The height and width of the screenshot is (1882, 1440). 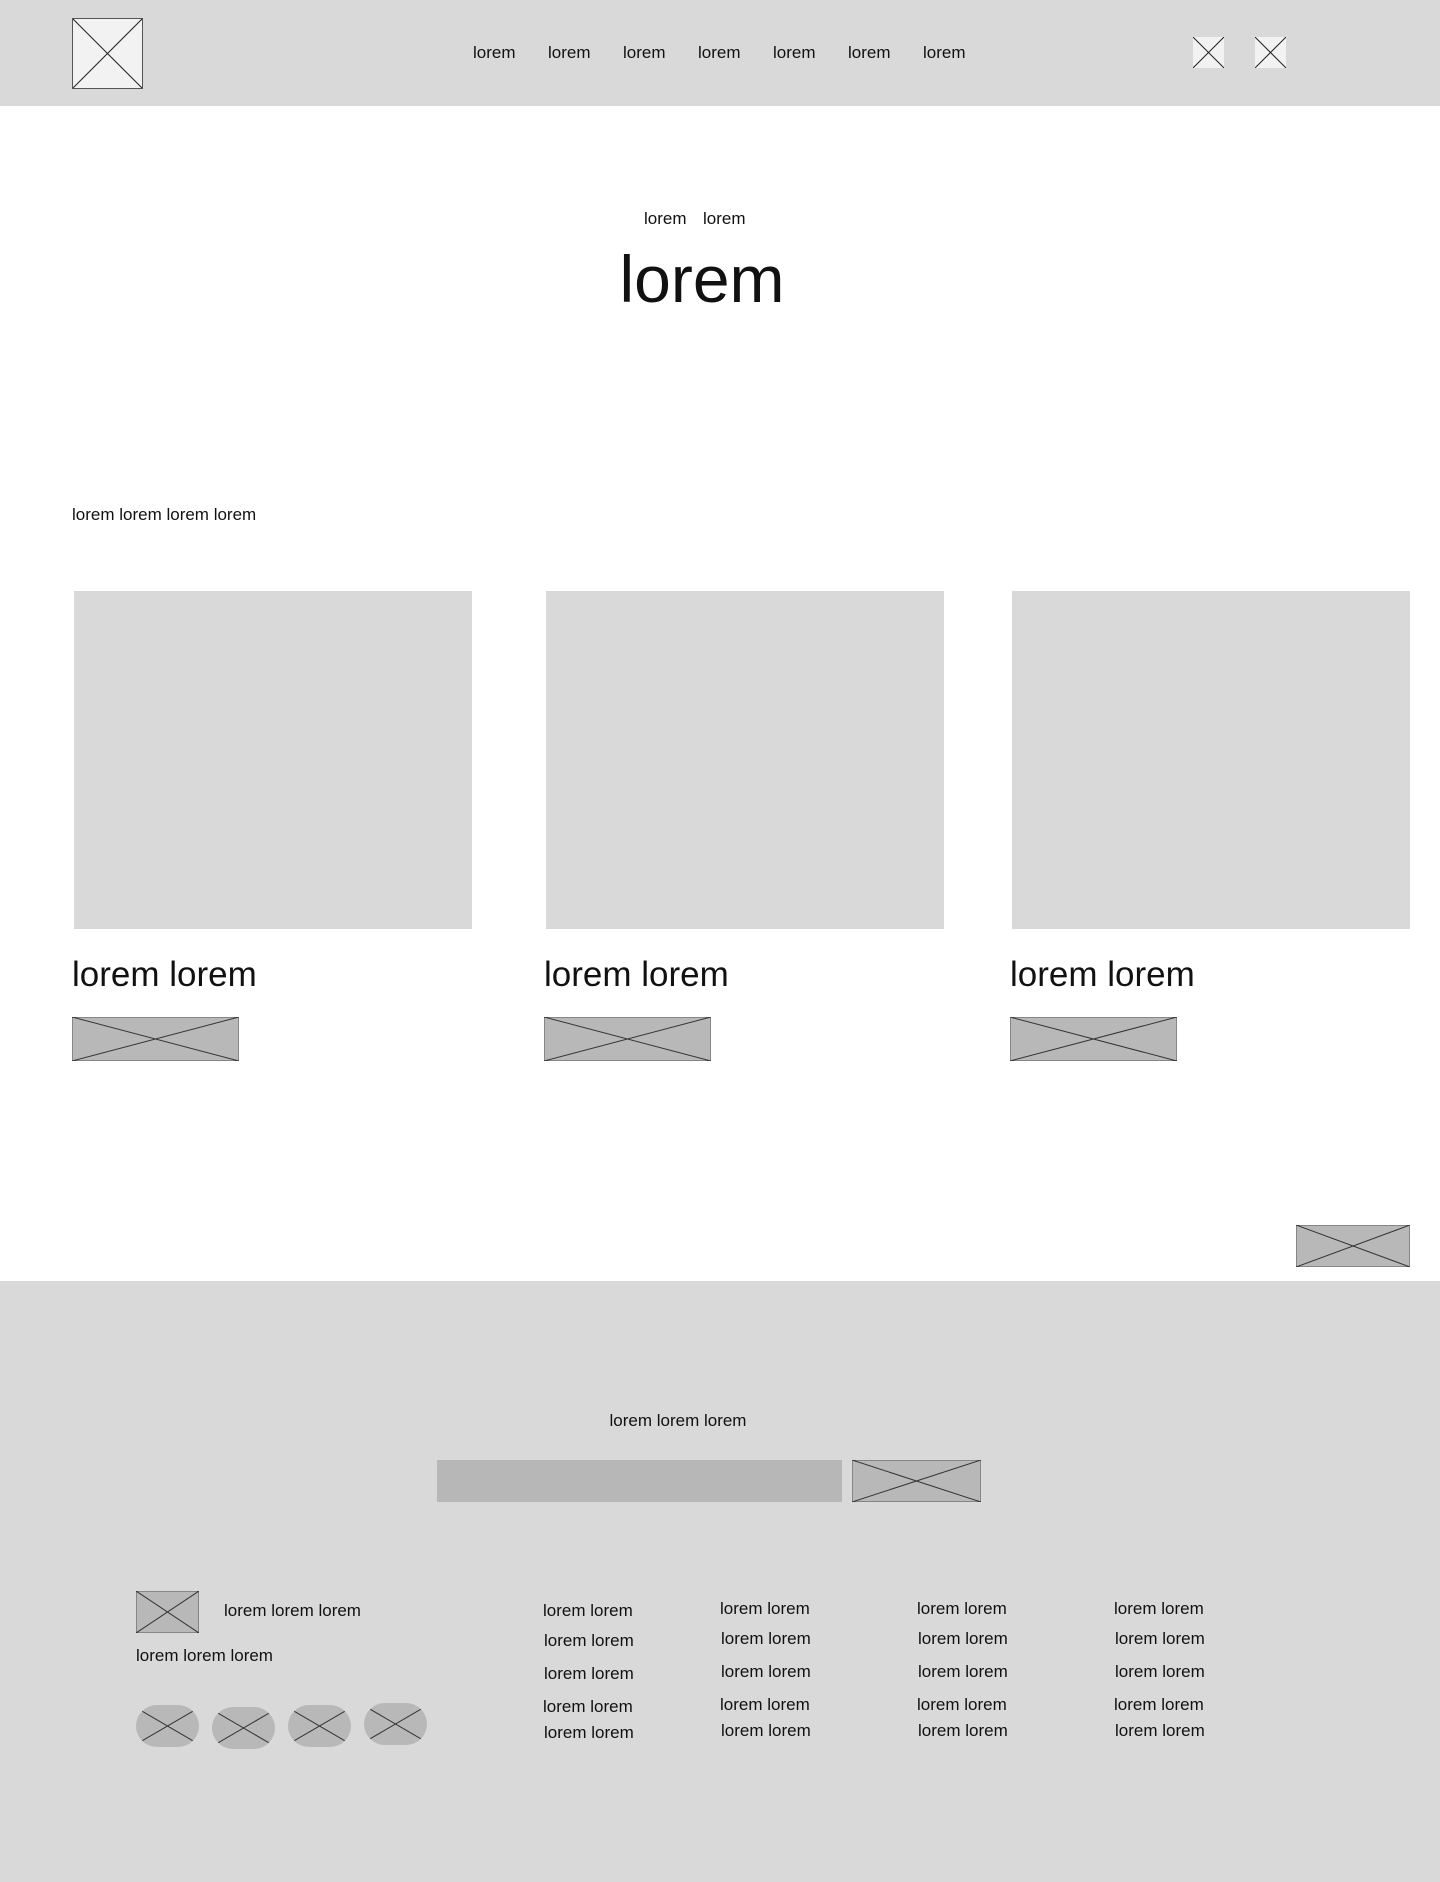 I want to click on footer-col-1-link-1: lorem lorem, so click(x=588, y=1611).